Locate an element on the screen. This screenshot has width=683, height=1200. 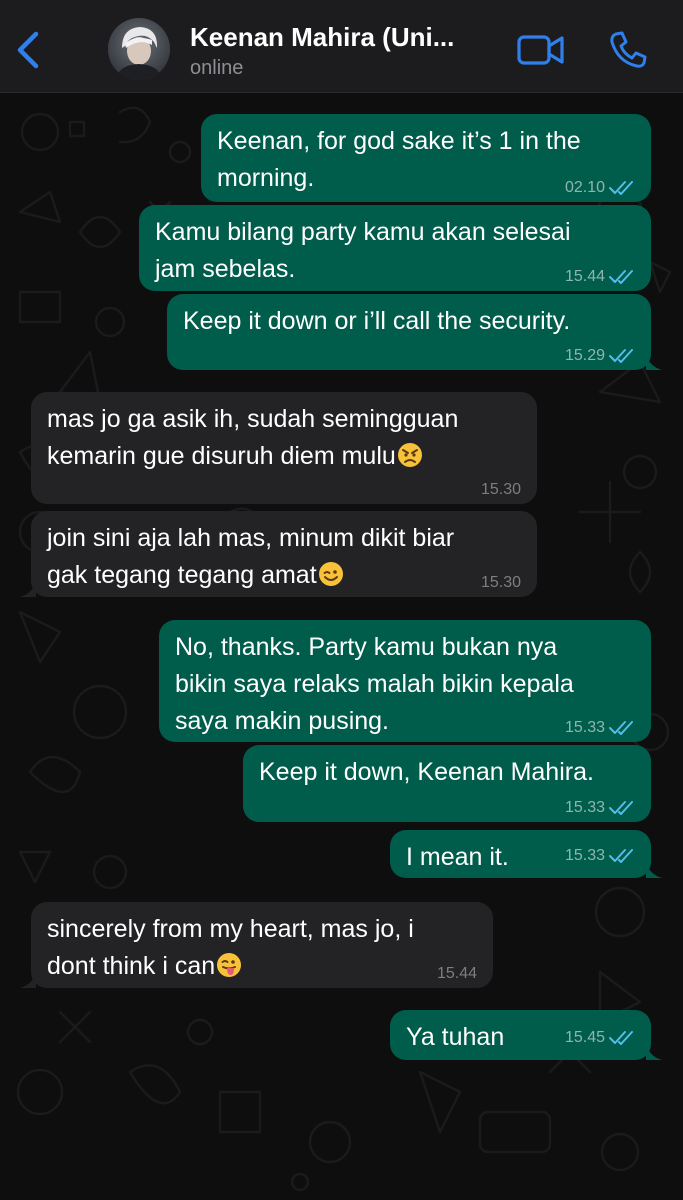
phone-icon is located at coordinates (628, 49).